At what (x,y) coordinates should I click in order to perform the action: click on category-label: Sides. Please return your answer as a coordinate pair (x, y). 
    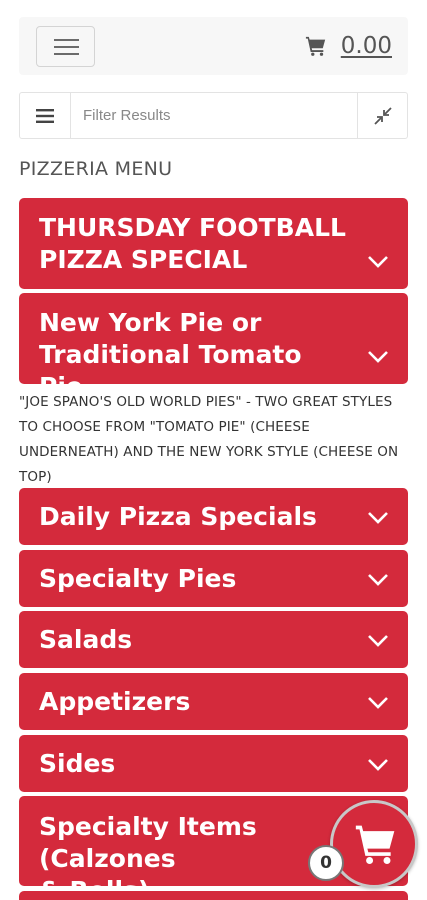
    Looking at the image, I should click on (77, 763).